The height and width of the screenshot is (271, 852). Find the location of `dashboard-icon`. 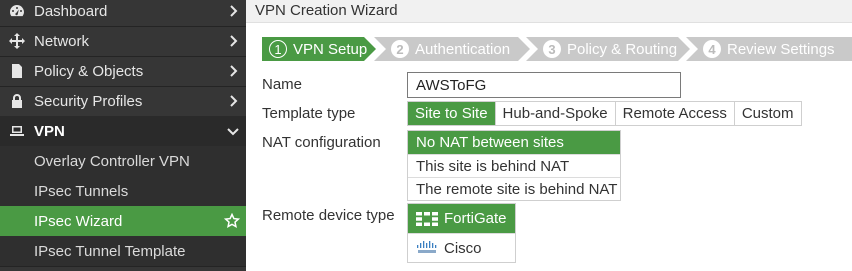

dashboard-icon is located at coordinates (17, 11).